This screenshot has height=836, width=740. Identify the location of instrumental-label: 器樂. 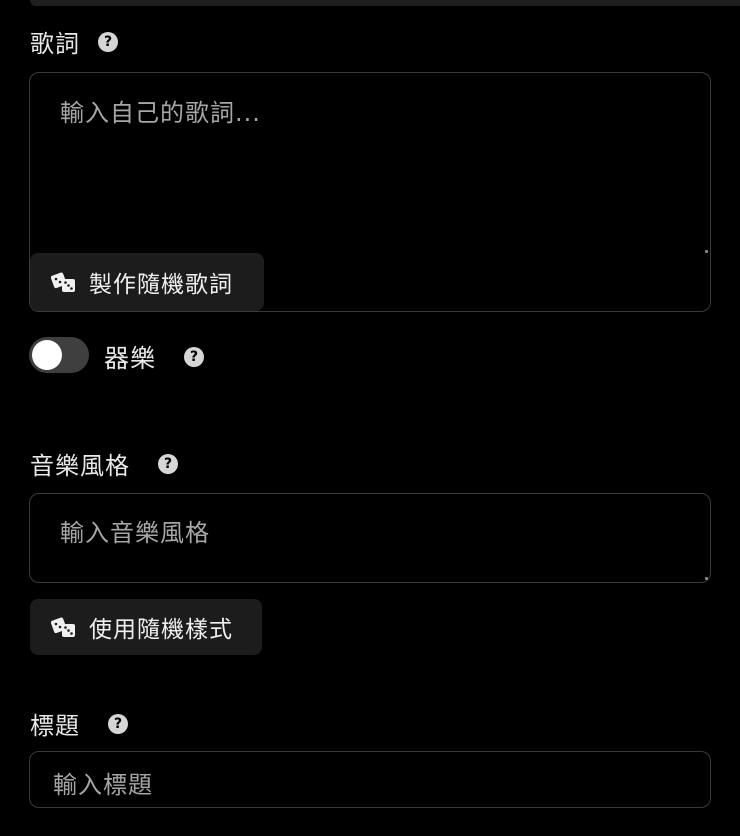
(130, 358).